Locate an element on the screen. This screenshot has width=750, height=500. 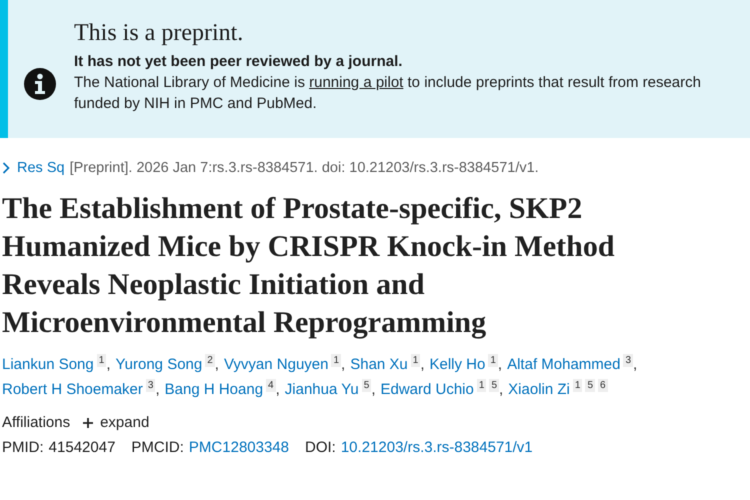
author-link: Shan Xu is located at coordinates (379, 364).